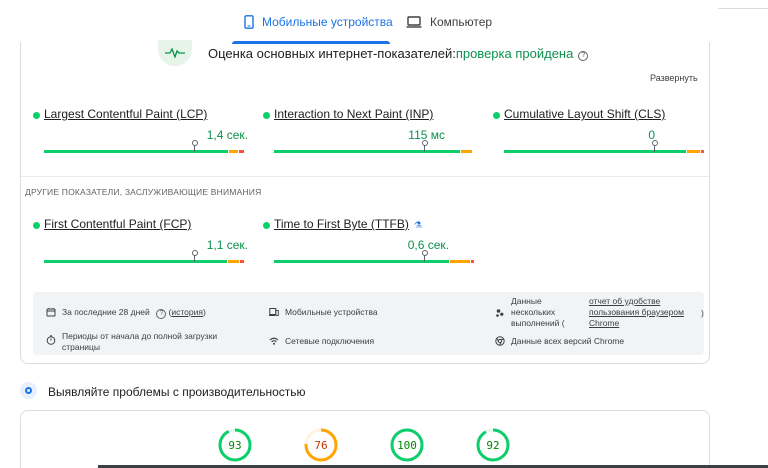 This screenshot has width=768, height=468. I want to click on info-chrome-versions: Данные всех версий Chrome, so click(559, 341).